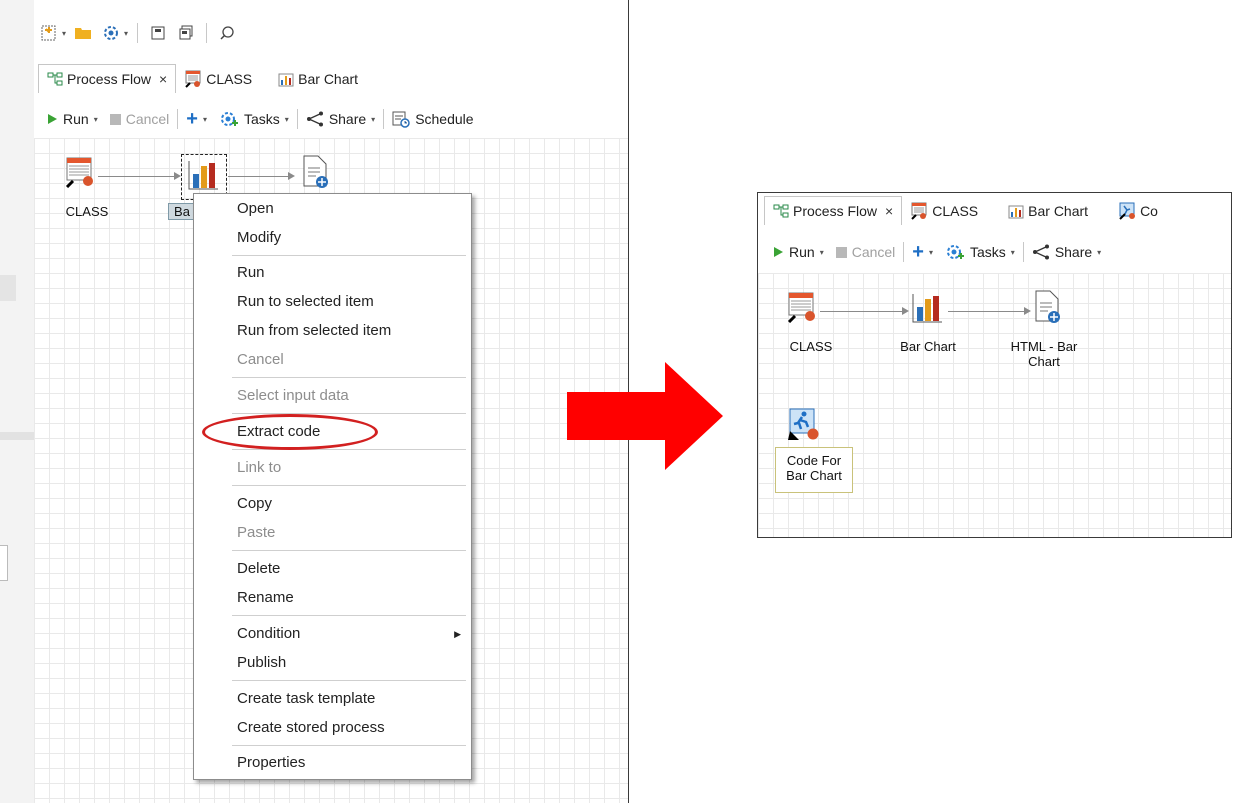 The height and width of the screenshot is (803, 1235). What do you see at coordinates (4, 563) in the screenshot?
I see `side-strip-handle` at bounding box center [4, 563].